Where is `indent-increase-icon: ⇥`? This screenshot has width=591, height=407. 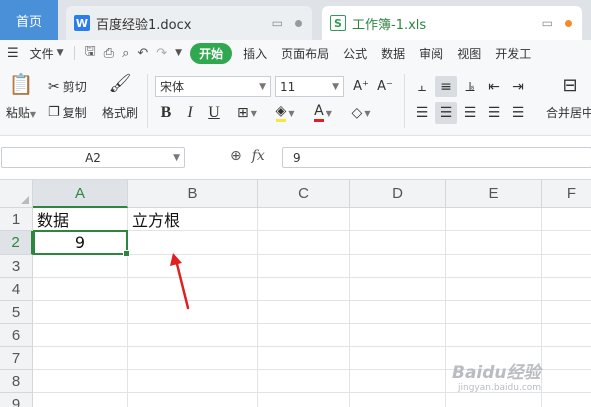 indent-increase-icon: ⇥ is located at coordinates (518, 86).